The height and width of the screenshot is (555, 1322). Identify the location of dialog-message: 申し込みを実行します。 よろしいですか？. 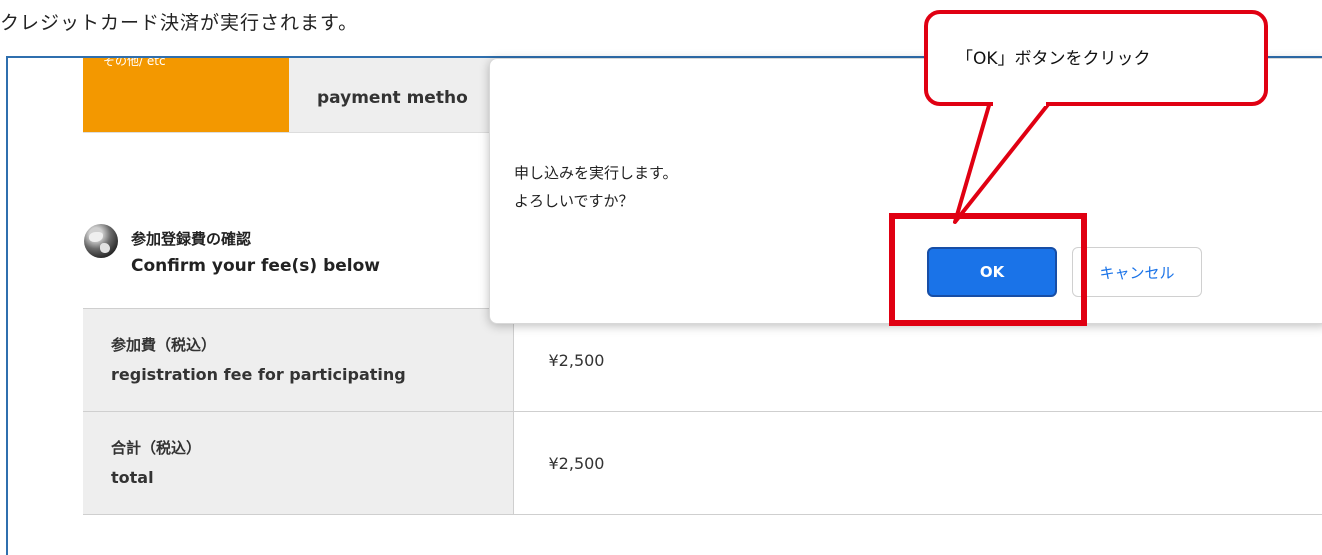
(596, 187).